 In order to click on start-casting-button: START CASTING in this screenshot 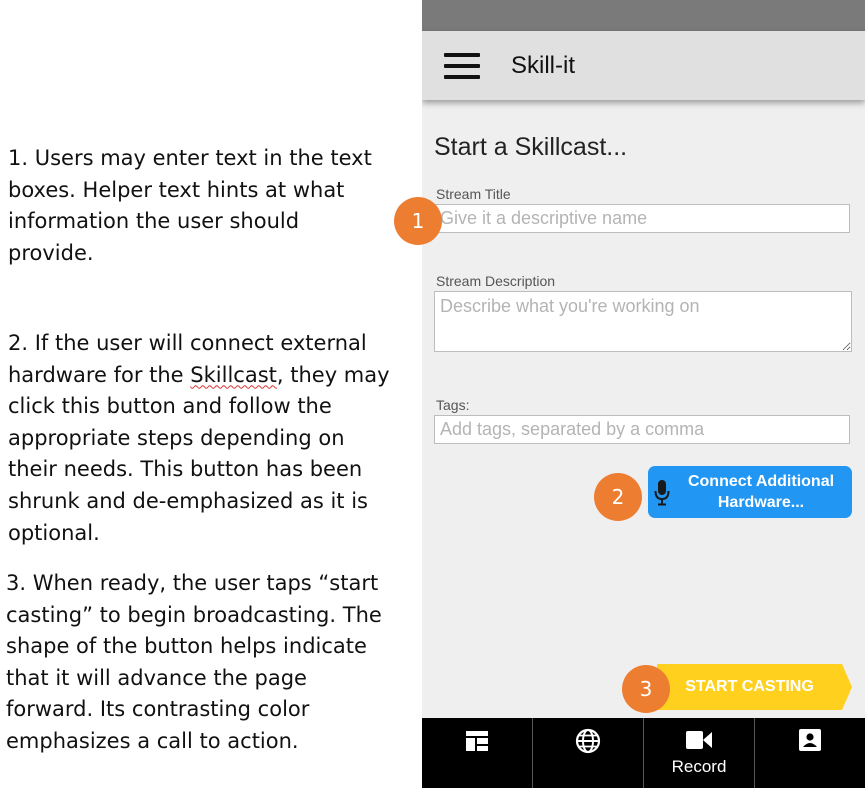, I will do `click(754, 687)`.